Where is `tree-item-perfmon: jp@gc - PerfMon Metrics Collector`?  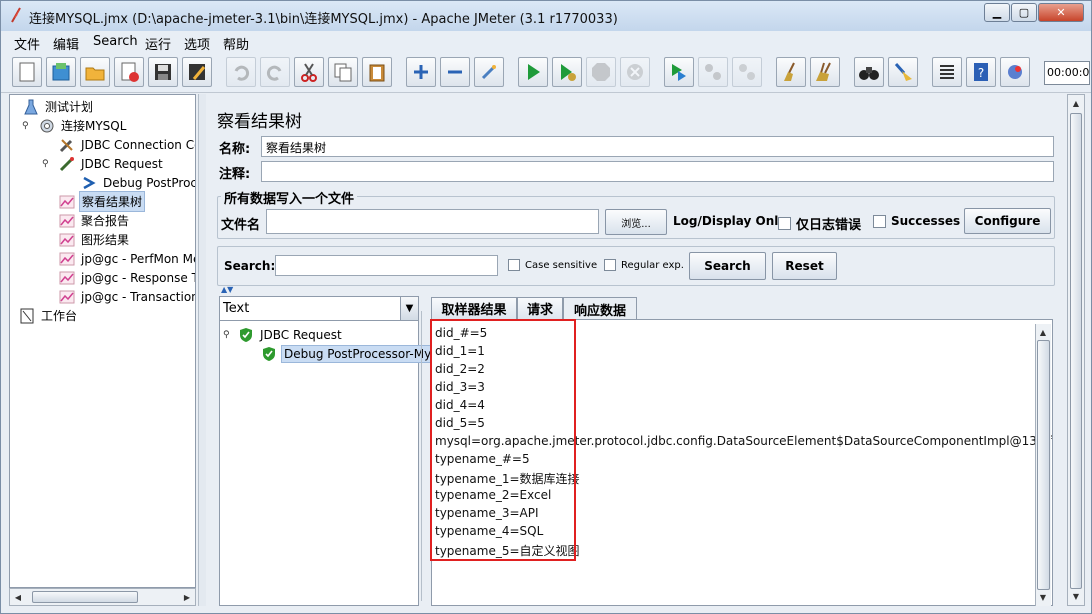
tree-item-perfmon: jp@gc - PerfMon Metrics Collector is located at coordinates (126, 258).